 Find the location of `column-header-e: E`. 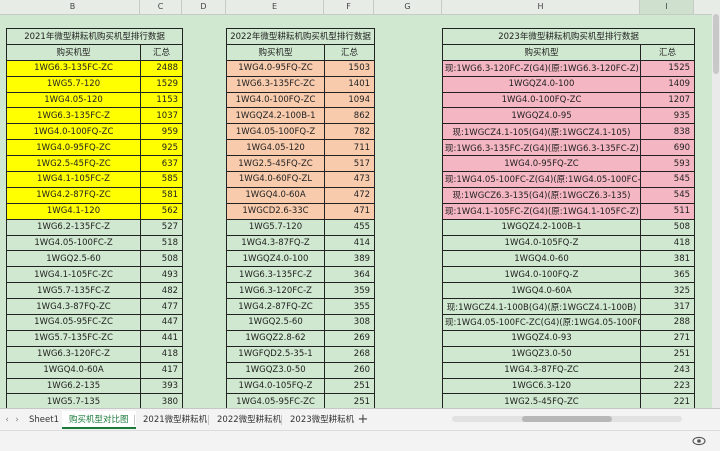

column-header-e: E is located at coordinates (275, 7).